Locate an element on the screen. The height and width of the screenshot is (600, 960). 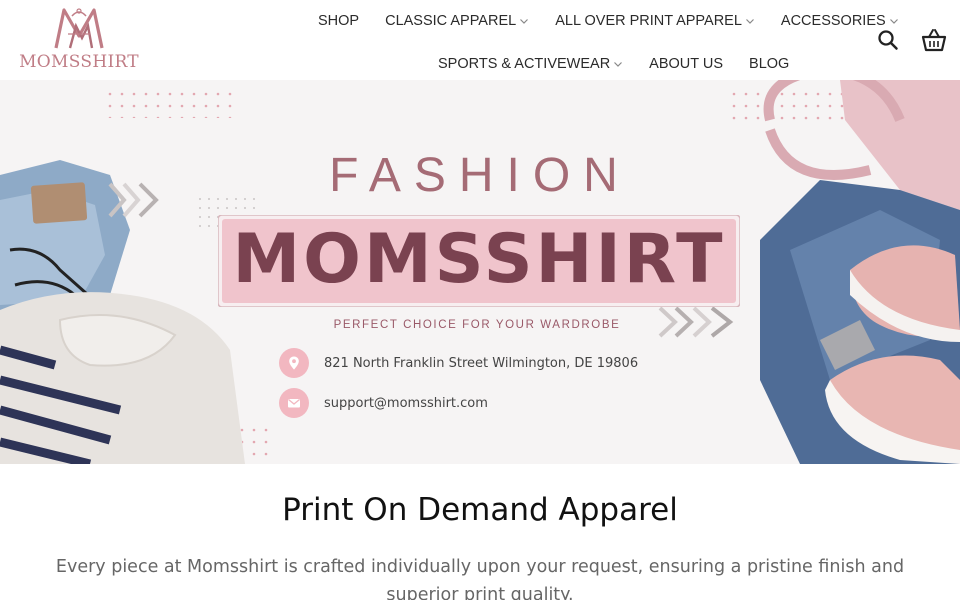
nav-label: ACCESSORIES is located at coordinates (833, 21).